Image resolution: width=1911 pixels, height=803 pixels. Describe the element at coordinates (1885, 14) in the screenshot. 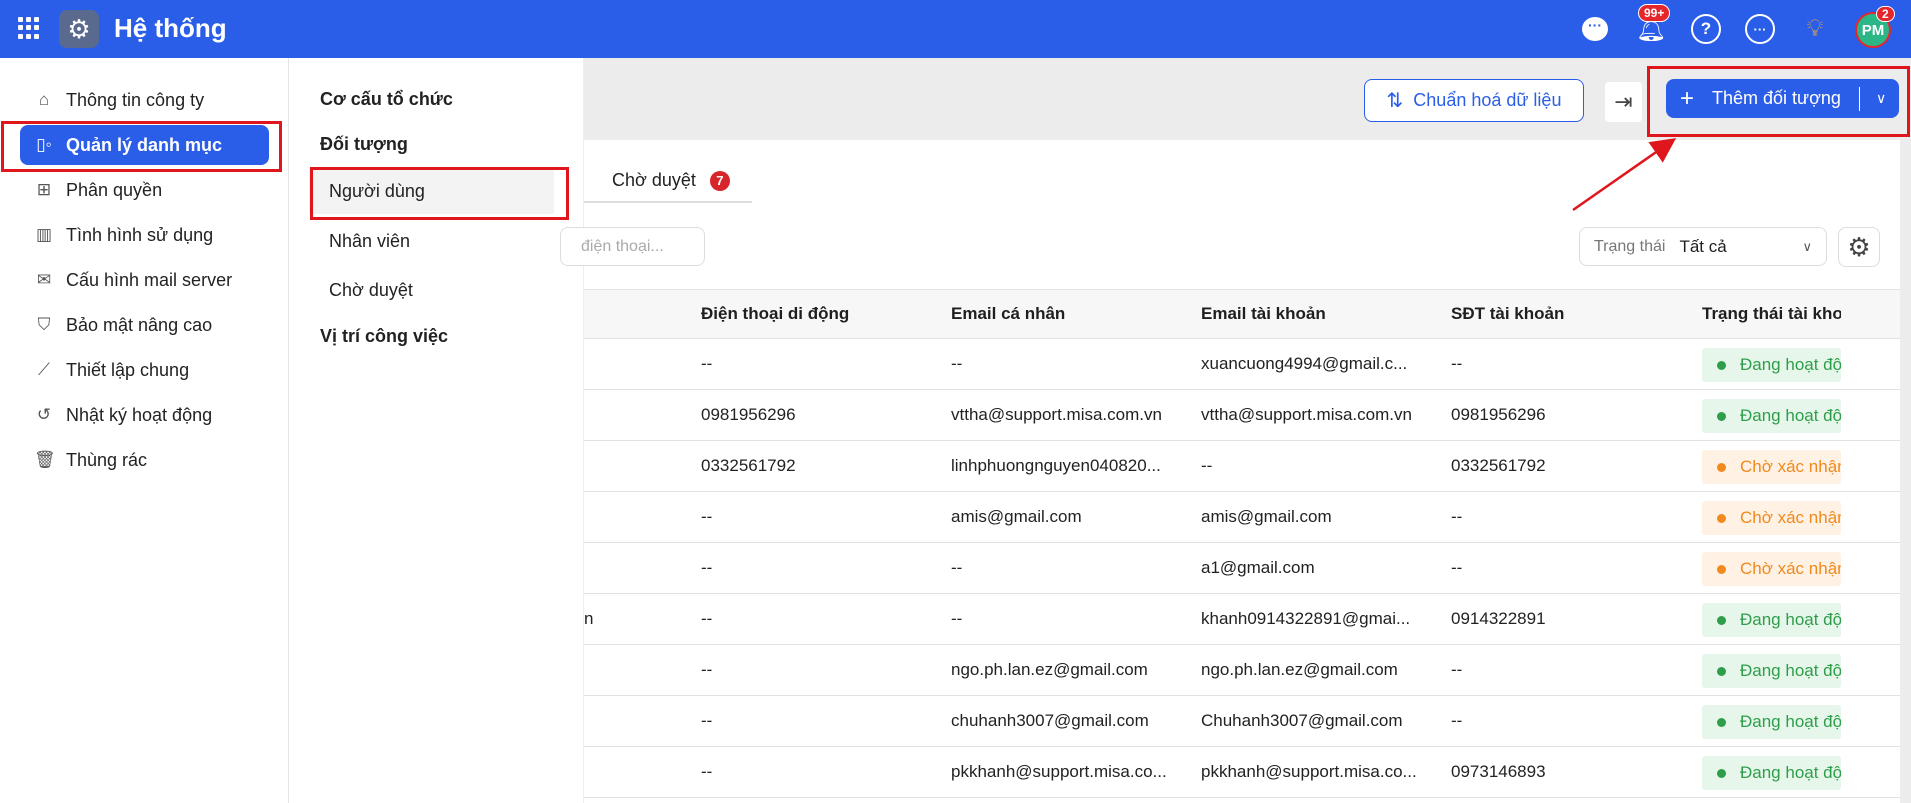

I see `avatar-badge: 2` at that location.